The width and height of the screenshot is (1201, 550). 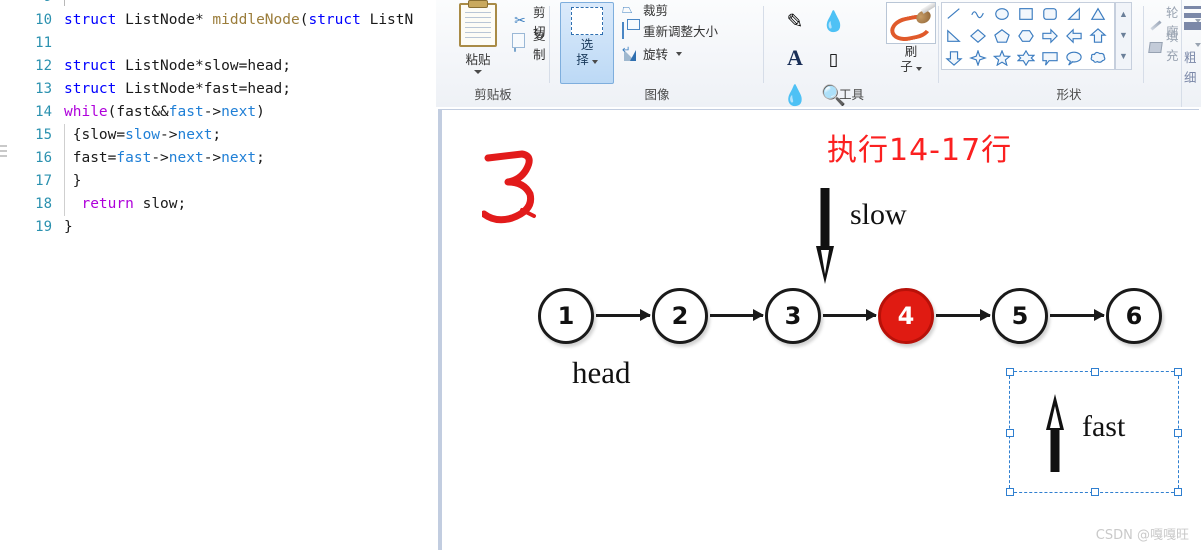 What do you see at coordinates (918, 69) in the screenshot?
I see `brush-dropdown-icon` at bounding box center [918, 69].